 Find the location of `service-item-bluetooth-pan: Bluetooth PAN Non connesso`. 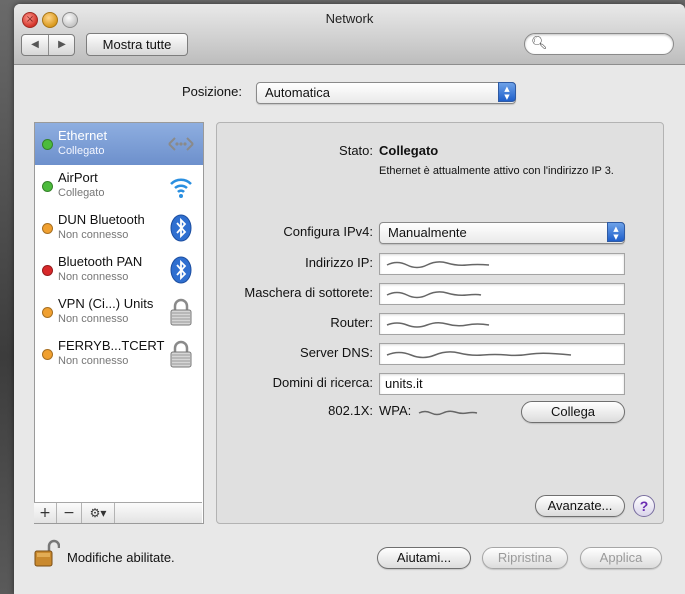

service-item-bluetooth-pan: Bluetooth PAN Non connesso is located at coordinates (119, 270).